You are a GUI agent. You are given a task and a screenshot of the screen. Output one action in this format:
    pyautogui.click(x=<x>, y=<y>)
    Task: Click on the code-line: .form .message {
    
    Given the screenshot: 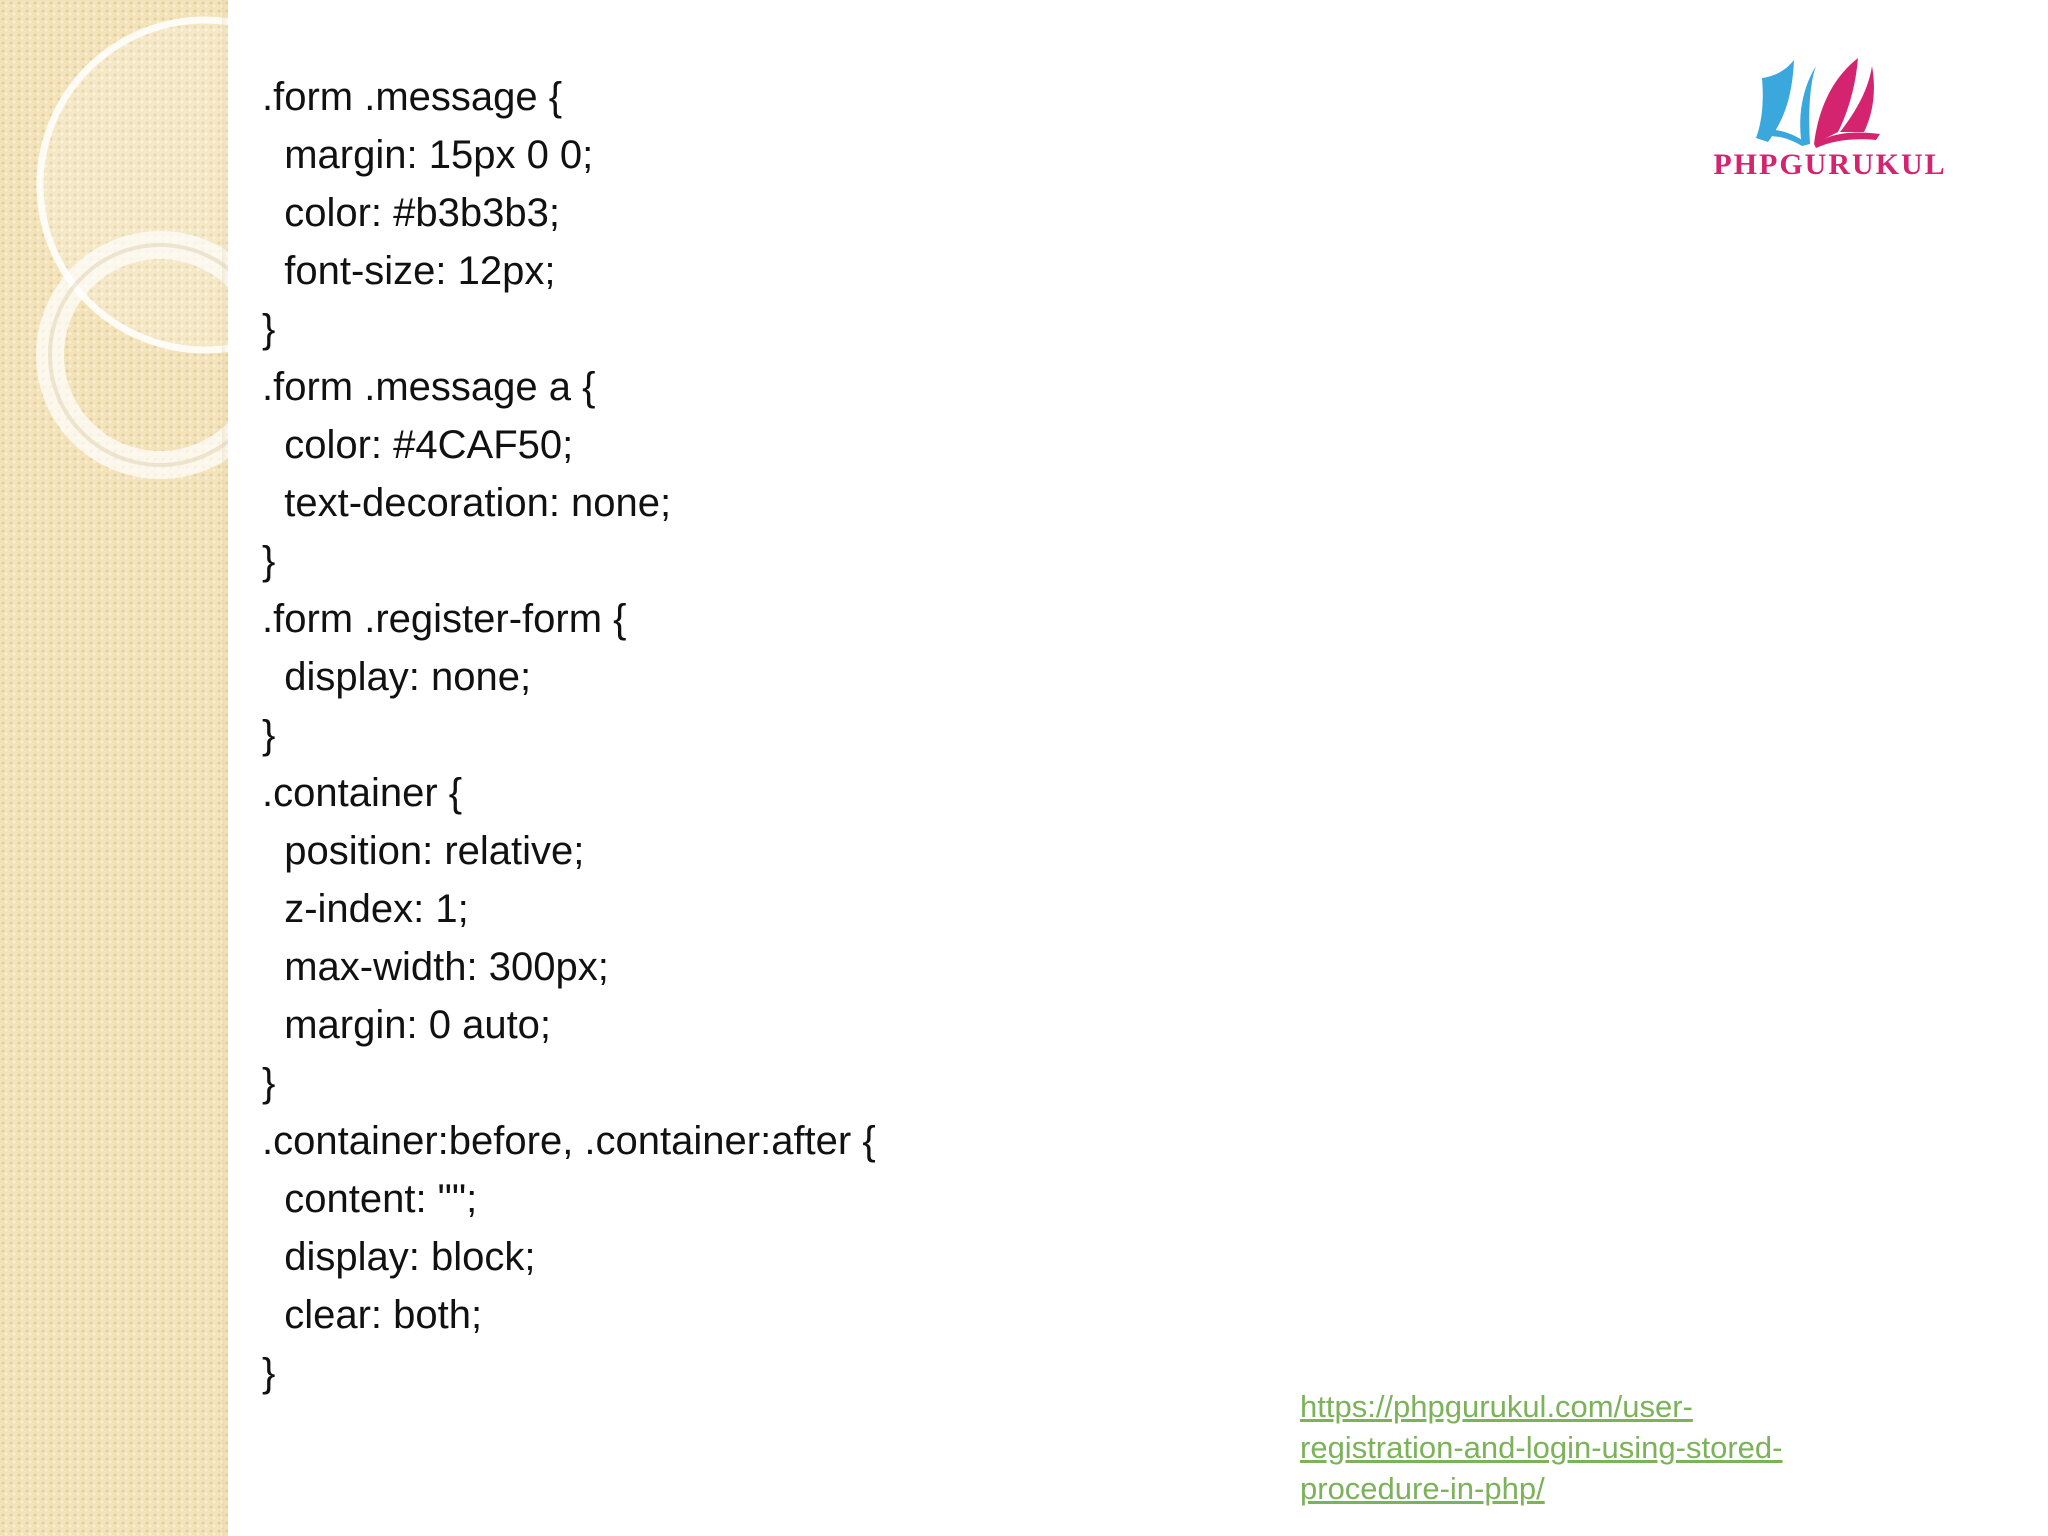 What is the action you would take?
    pyautogui.click(x=412, y=97)
    